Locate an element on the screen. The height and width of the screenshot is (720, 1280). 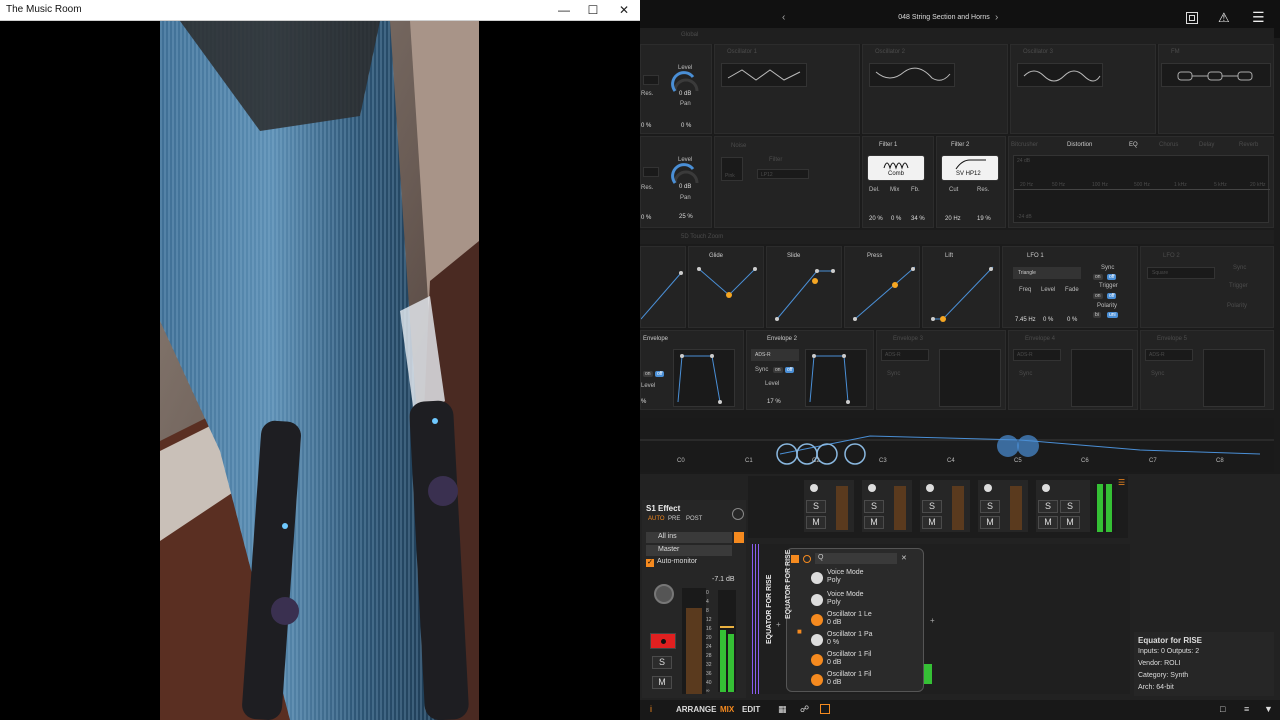
auto-monitor-checkbox: ✓ is located at coordinates (650, 563).